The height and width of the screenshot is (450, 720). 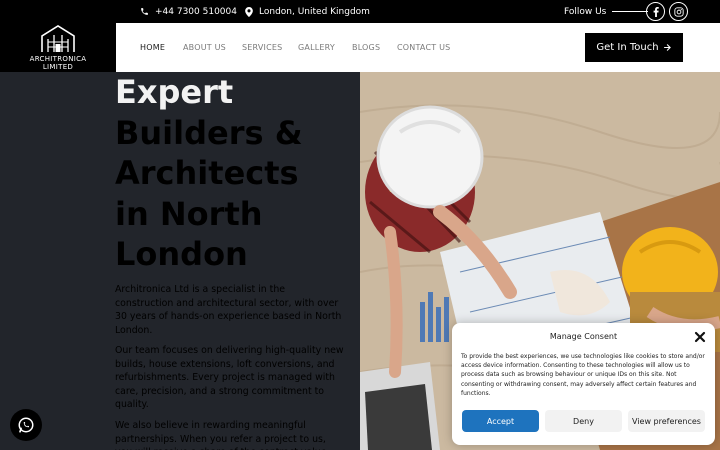 I want to click on instagram-link, so click(x=678, y=11).